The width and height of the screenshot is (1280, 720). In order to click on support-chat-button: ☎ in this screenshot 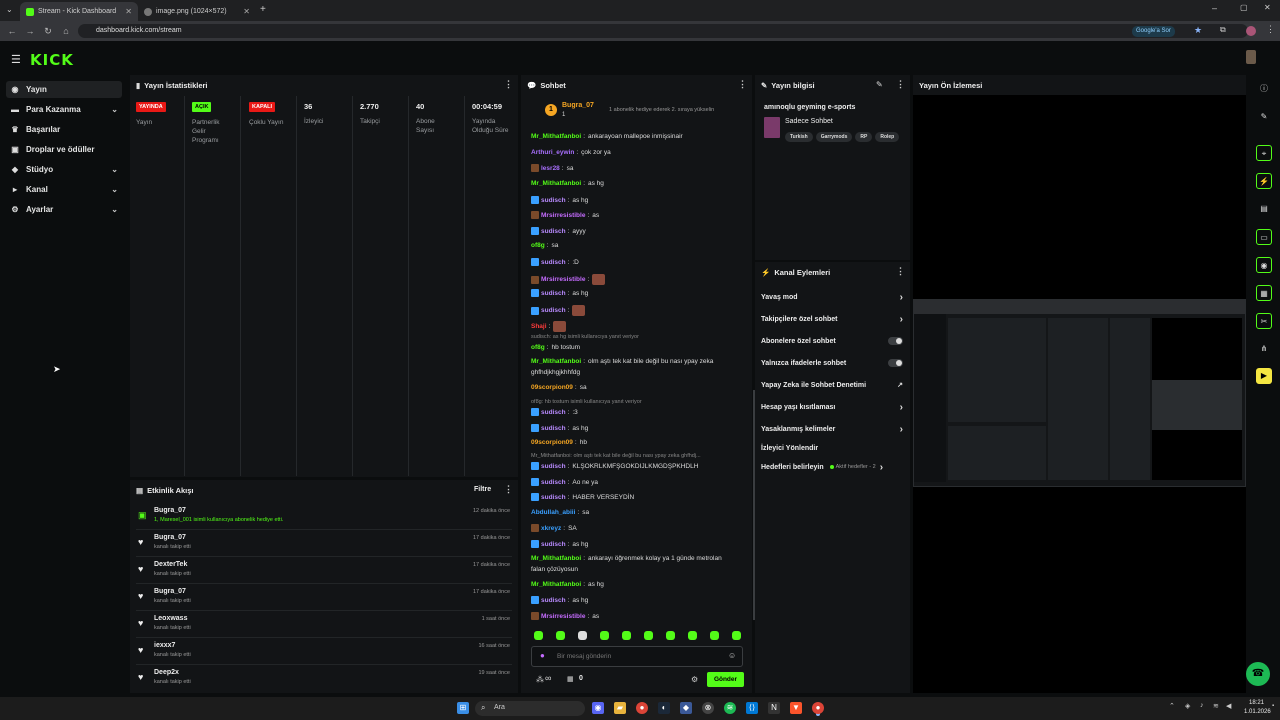, I will do `click(1258, 674)`.